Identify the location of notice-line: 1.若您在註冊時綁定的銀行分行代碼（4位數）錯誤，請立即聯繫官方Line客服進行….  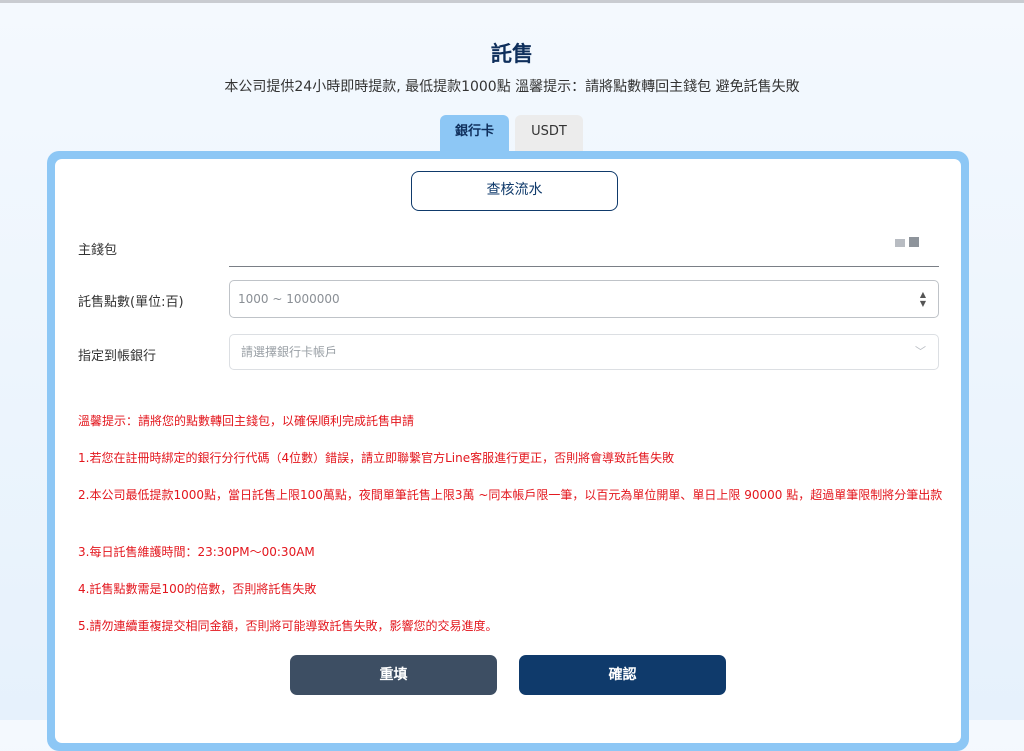
(376, 458).